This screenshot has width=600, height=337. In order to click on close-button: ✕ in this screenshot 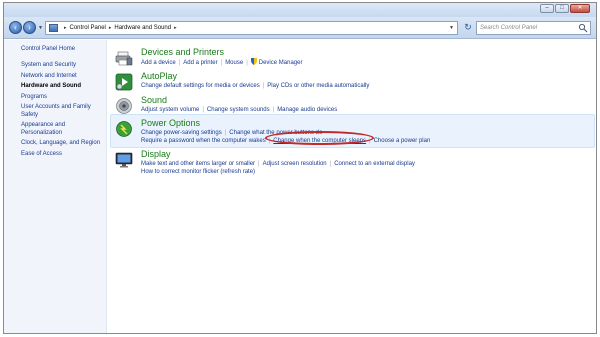, I will do `click(580, 8)`.